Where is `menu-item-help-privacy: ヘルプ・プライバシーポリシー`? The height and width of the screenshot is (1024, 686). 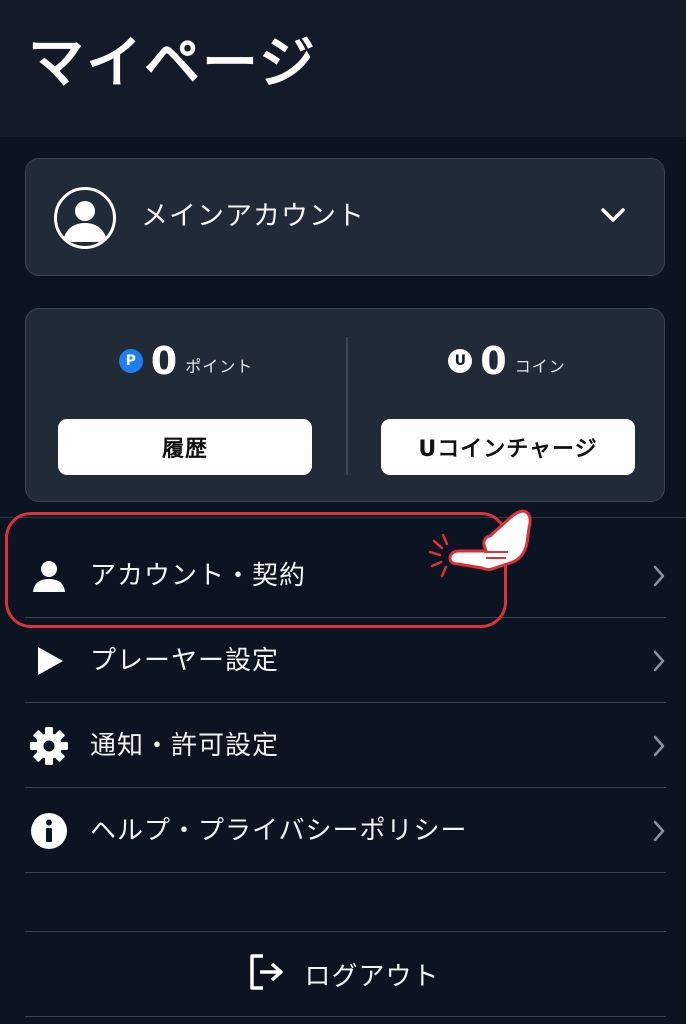 menu-item-help-privacy: ヘルプ・プライバシーポリシー is located at coordinates (345, 831).